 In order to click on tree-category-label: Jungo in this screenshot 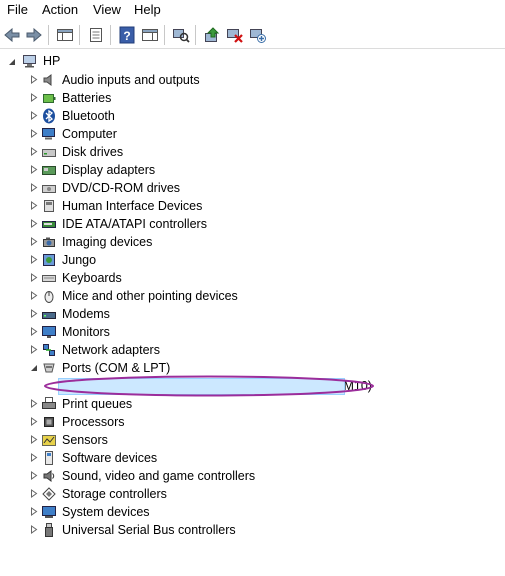, I will do `click(79, 260)`.